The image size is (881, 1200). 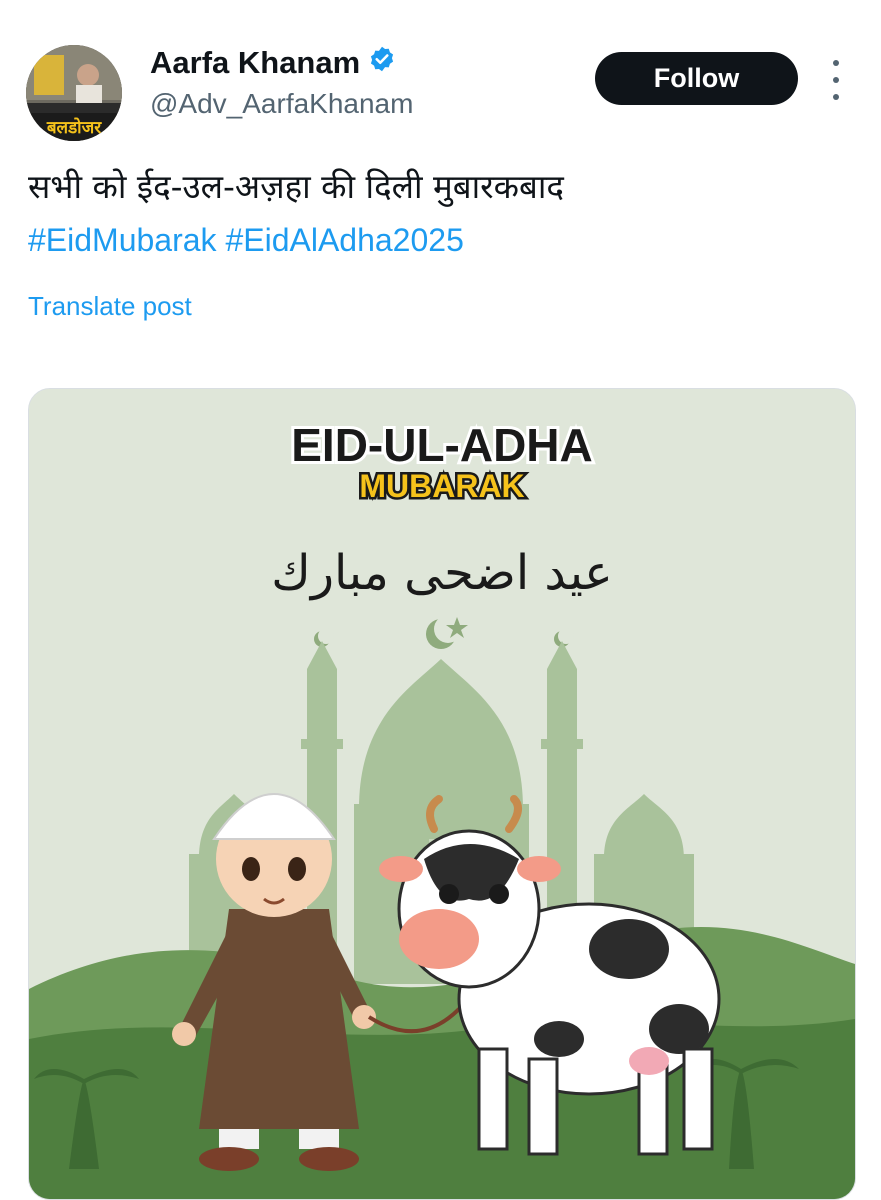 What do you see at coordinates (122, 240) in the screenshot?
I see `hashtag-link: #EidMubarak` at bounding box center [122, 240].